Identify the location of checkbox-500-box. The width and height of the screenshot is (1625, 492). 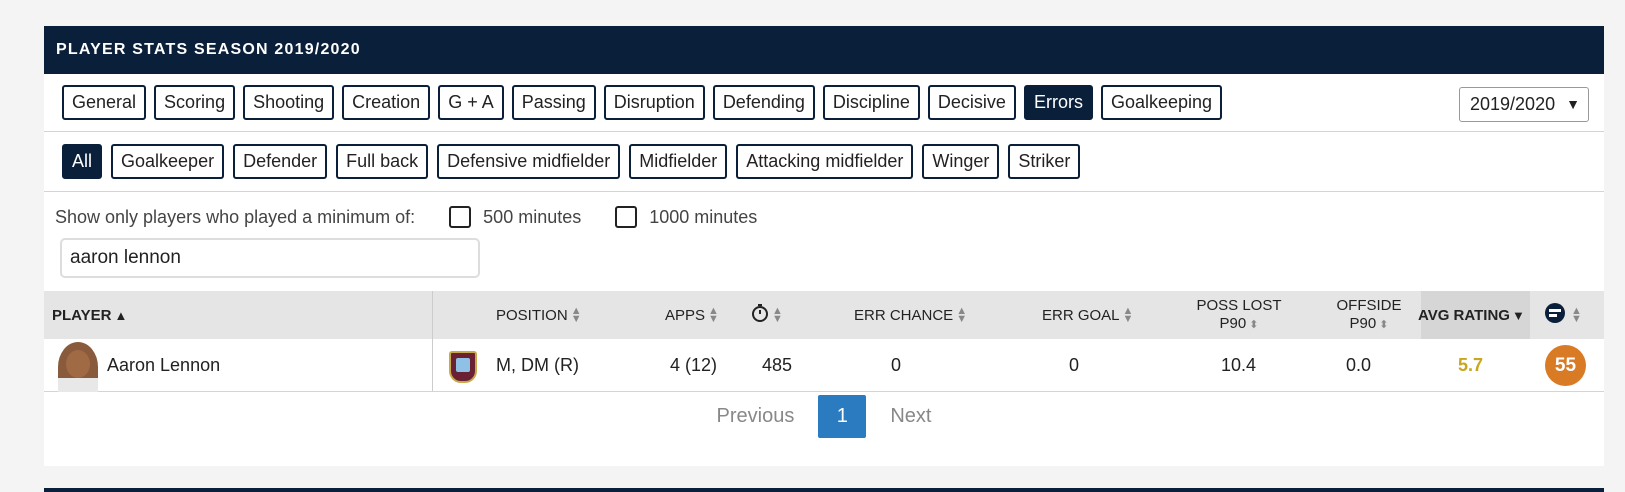
(460, 217).